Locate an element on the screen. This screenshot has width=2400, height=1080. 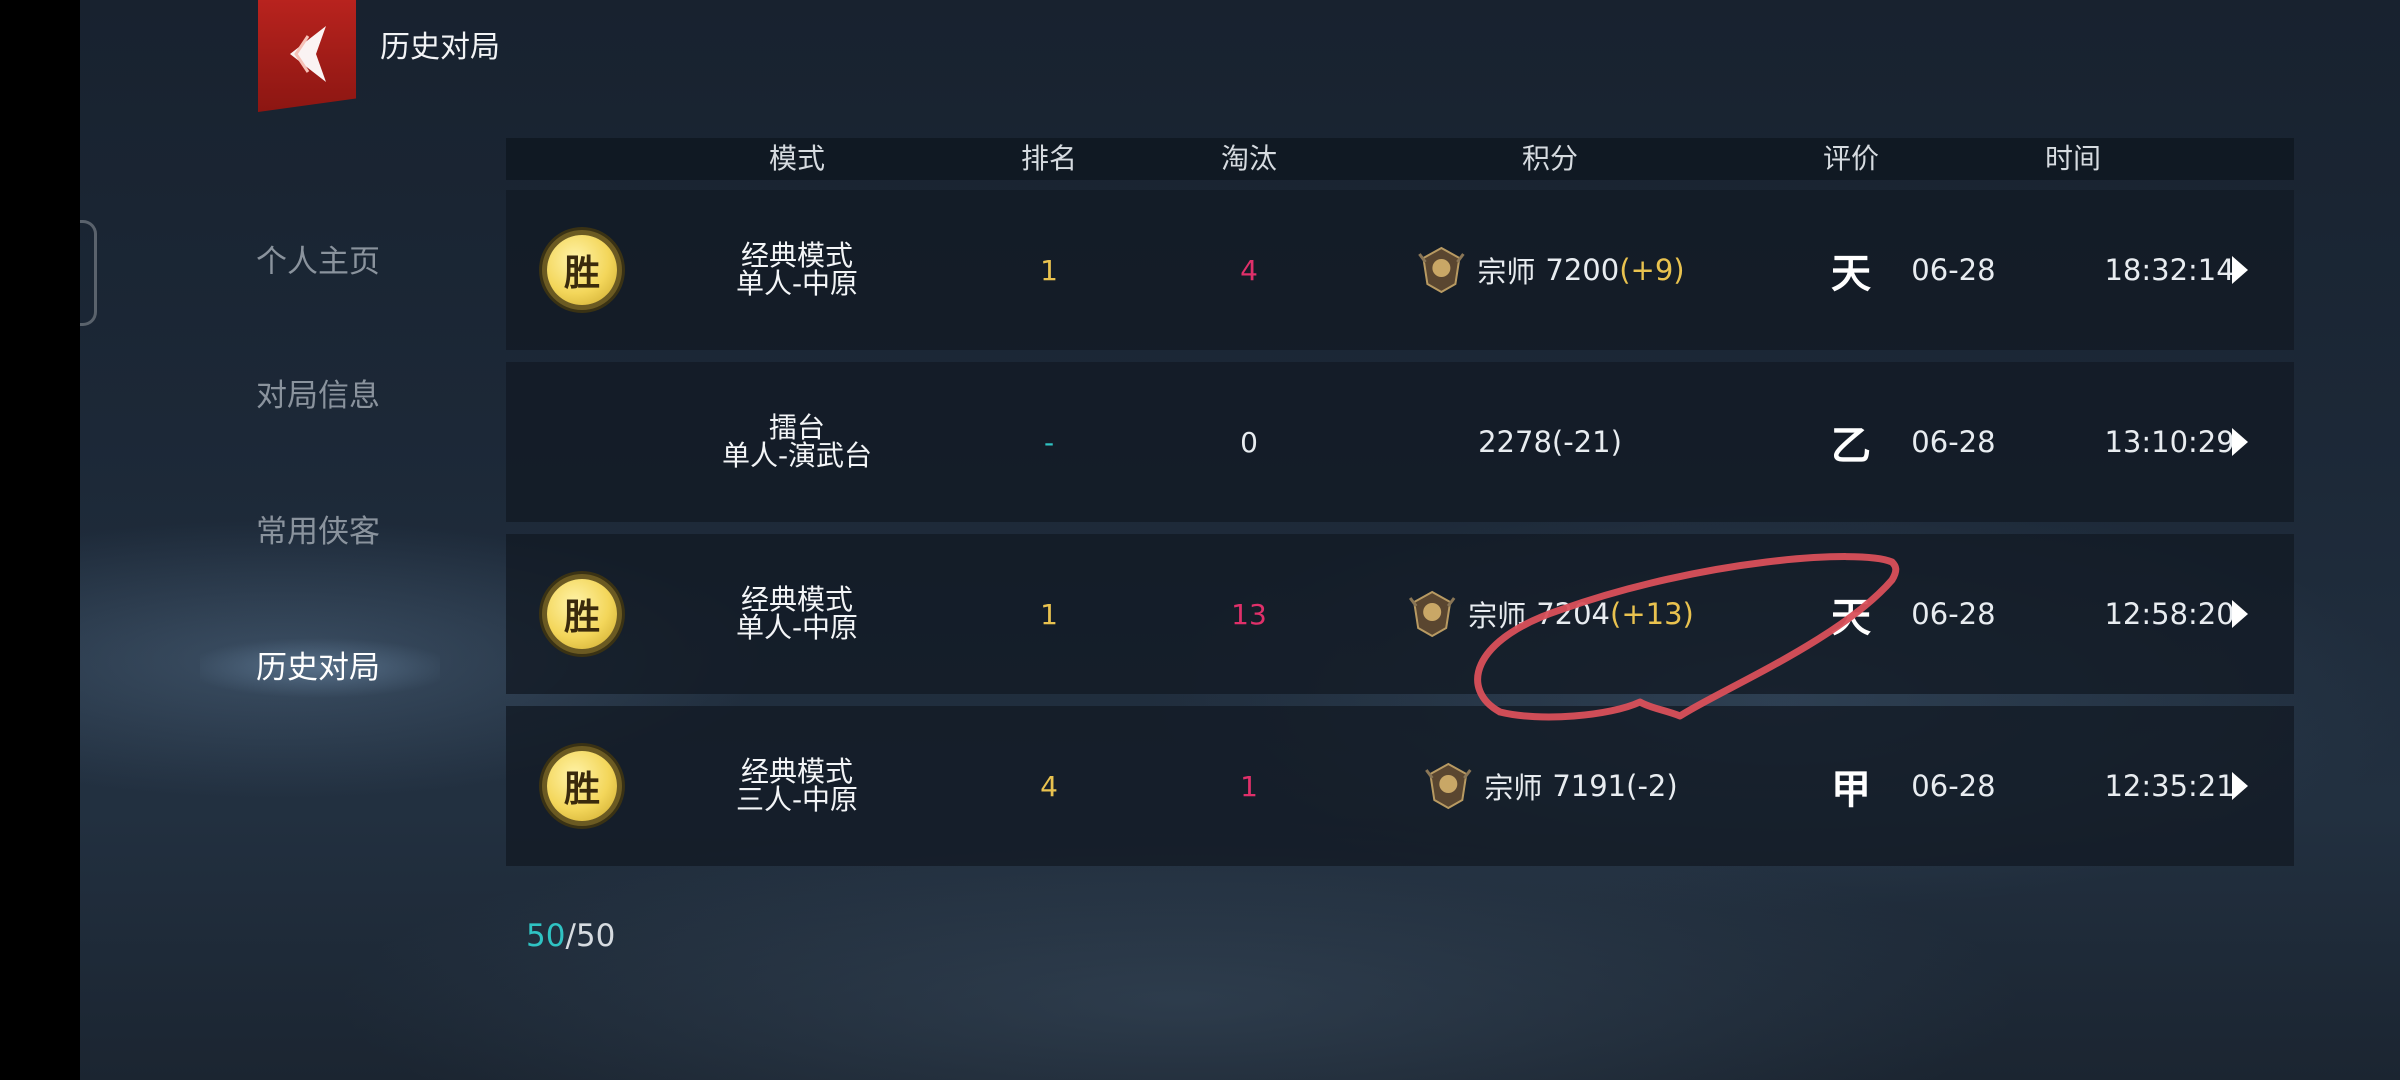
score-cell: 宗师 7204(+13) is located at coordinates (1550, 614).